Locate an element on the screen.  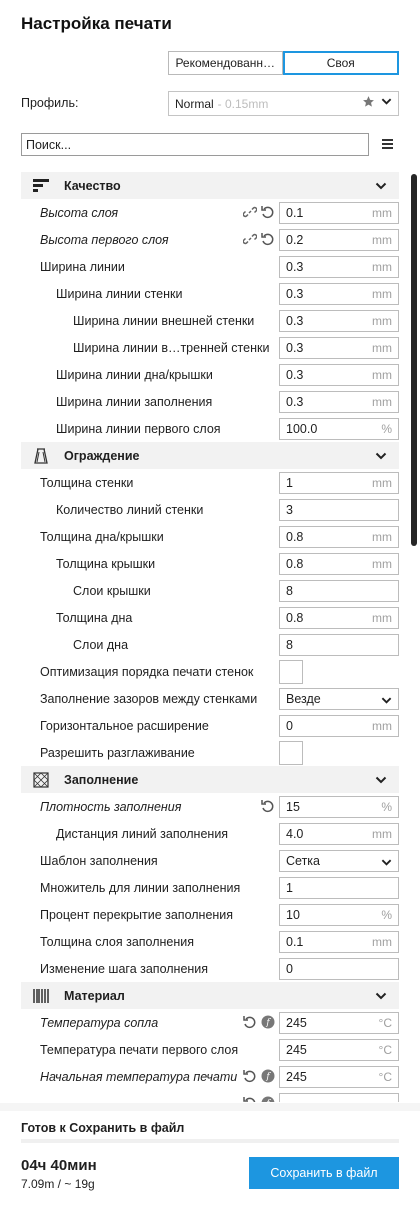
setting-label: Ширина линии внешней стенки is located at coordinates (164, 320).